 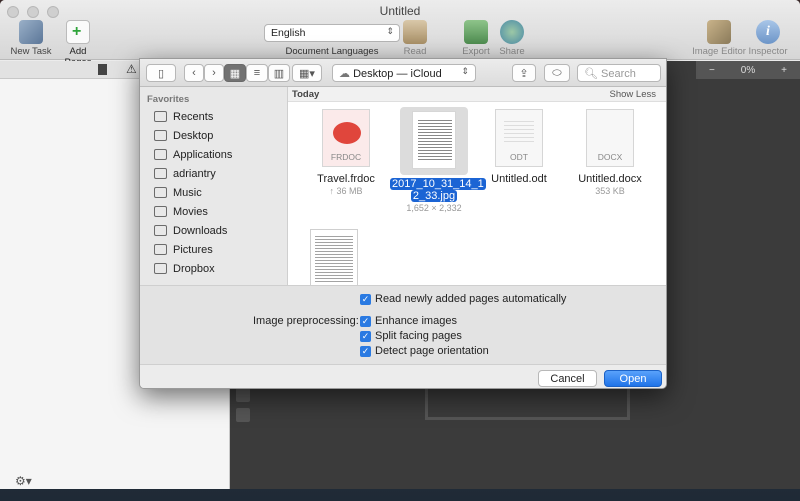 What do you see at coordinates (346, 152) in the screenshot?
I see `file-item: FRDOC Travel.frdoc ↑ 36 MB` at bounding box center [346, 152].